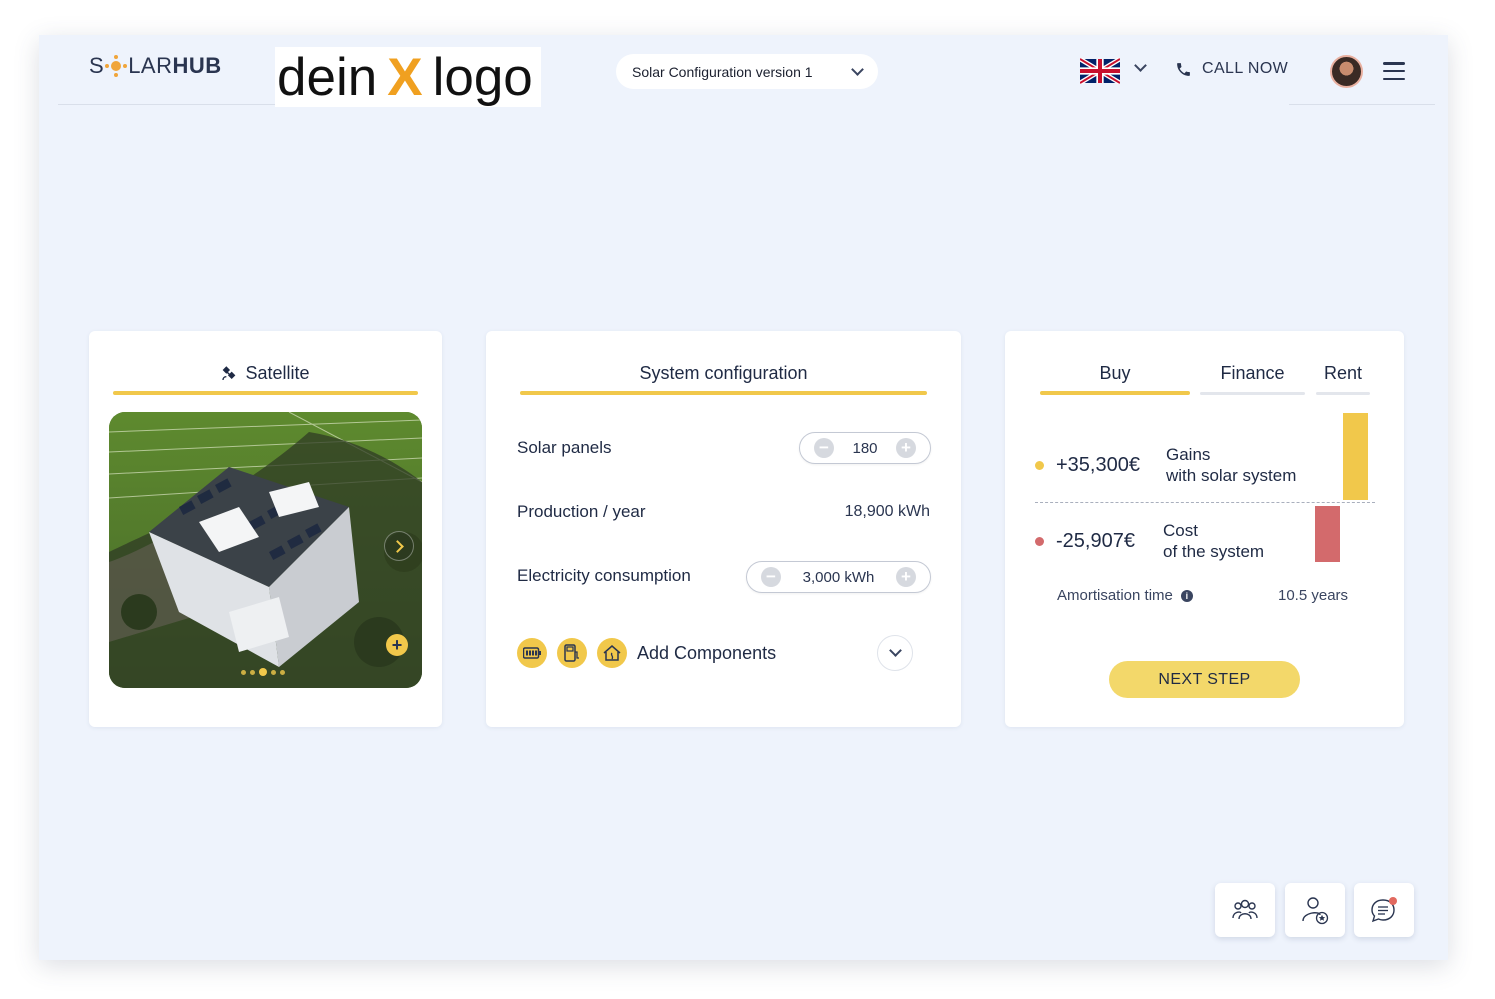 The width and height of the screenshot is (1495, 999). What do you see at coordinates (1213, 541) in the screenshot?
I see `cost-description: Cost of the system` at bounding box center [1213, 541].